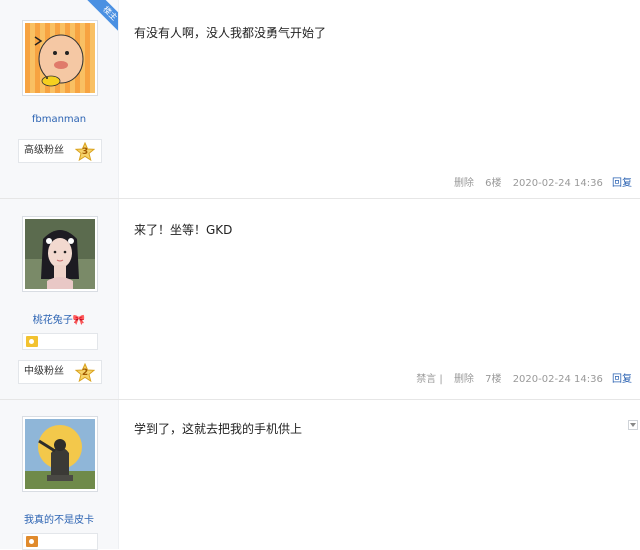 This screenshot has width=640, height=550. Describe the element at coordinates (79, 320) in the screenshot. I see `bow-icon: 🎀` at that location.